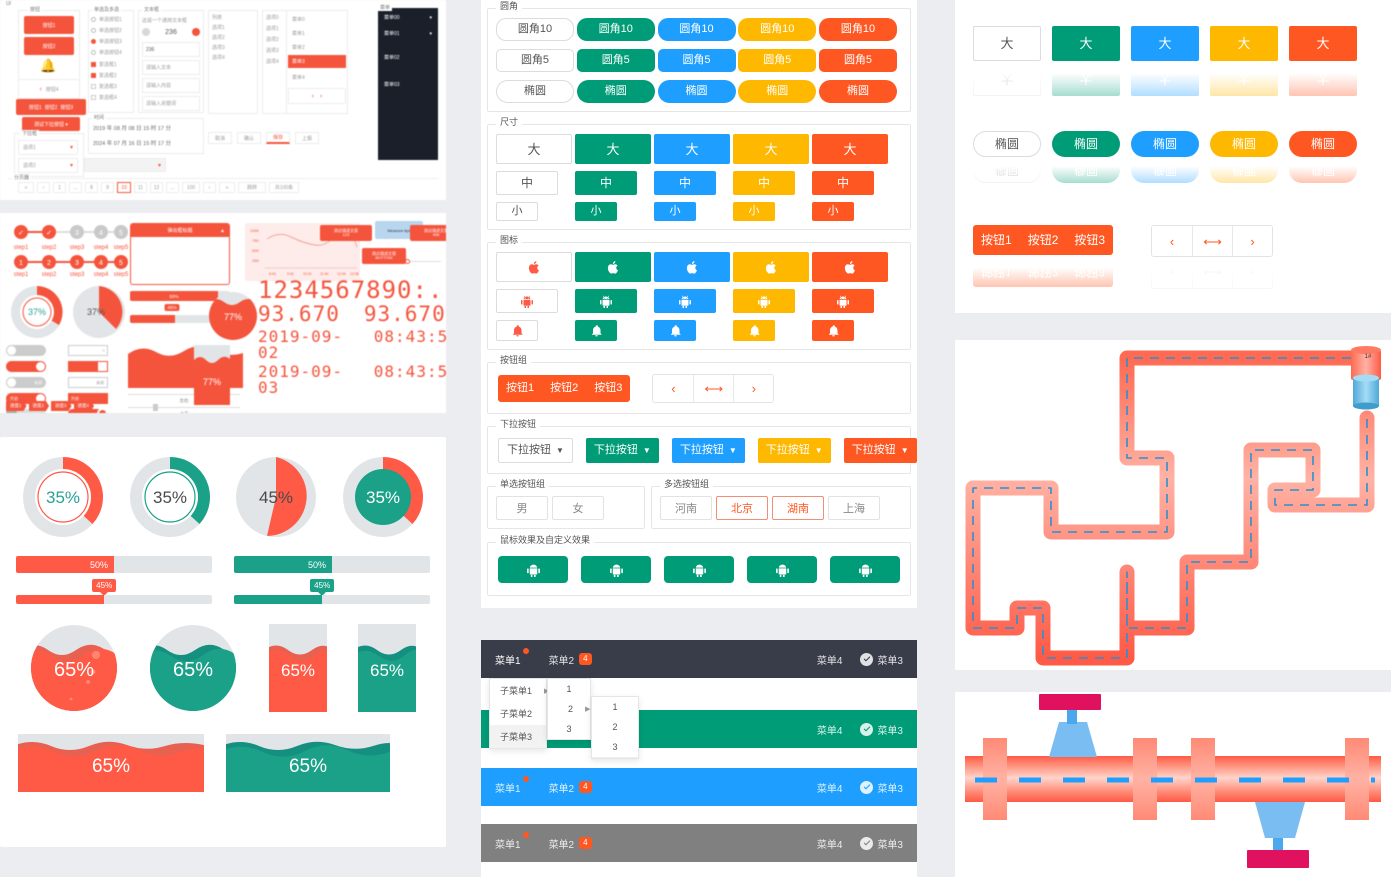 Image resolution: width=1391 pixels, height=877 pixels. What do you see at coordinates (408, 18) in the screenshot?
I see `dark-nav-item: 菜单00 ▾` at bounding box center [408, 18].